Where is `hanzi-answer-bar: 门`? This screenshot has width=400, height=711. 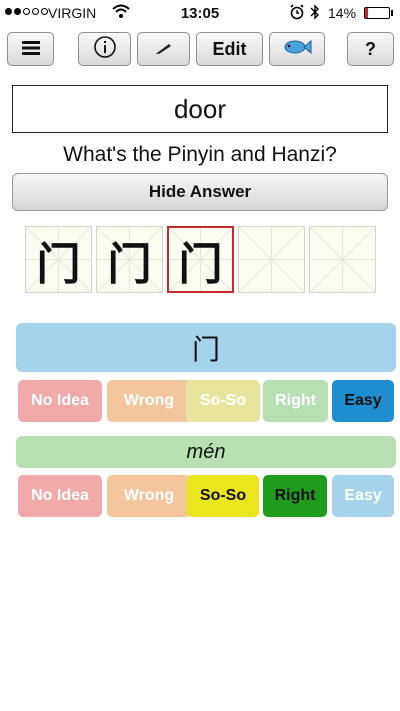
hanzi-answer-bar: 门 is located at coordinates (206, 347).